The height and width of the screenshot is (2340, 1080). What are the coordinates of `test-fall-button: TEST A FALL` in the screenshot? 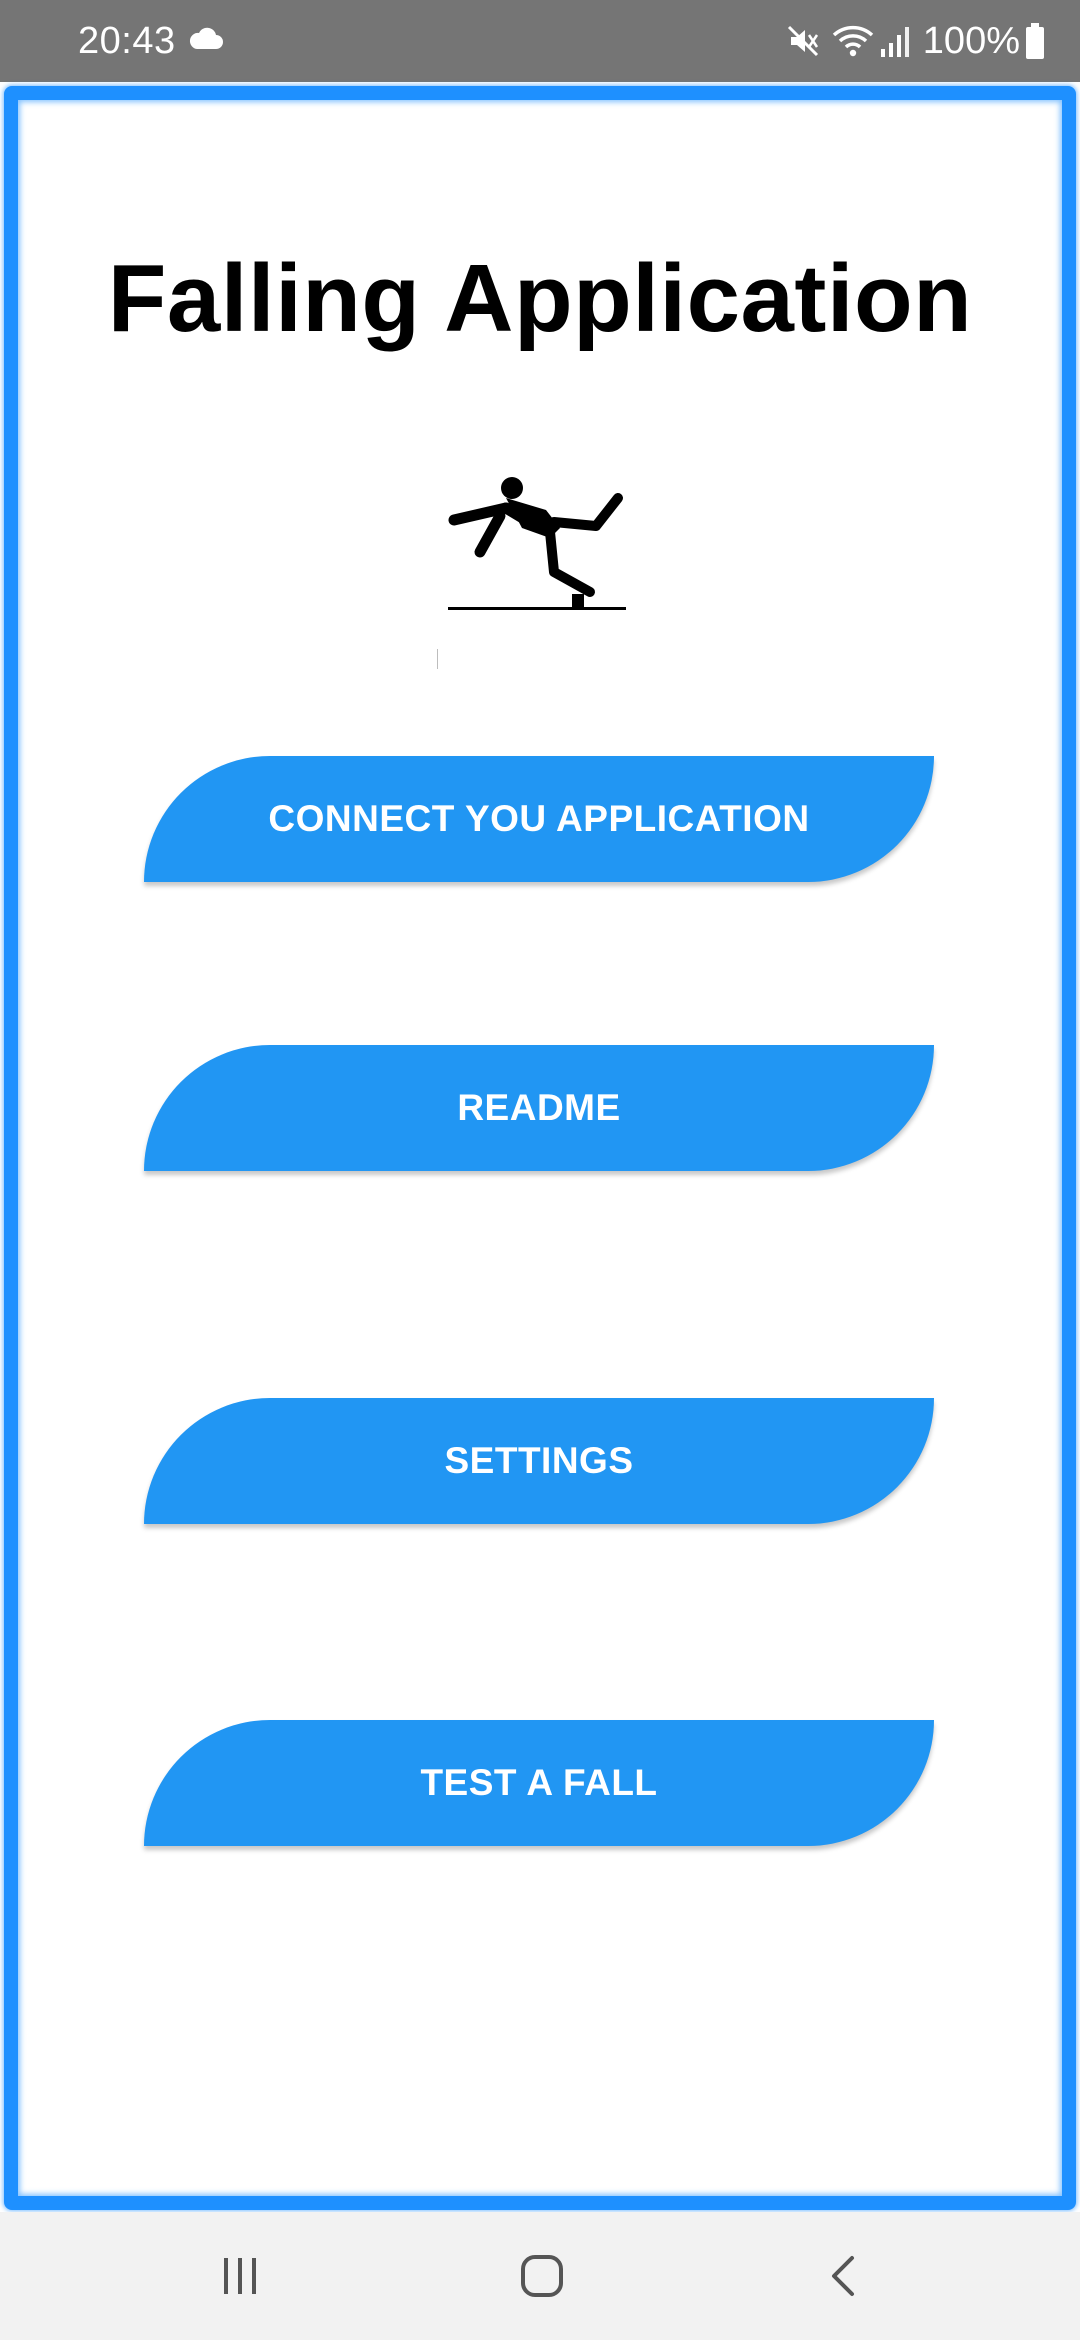 It's located at (539, 1783).